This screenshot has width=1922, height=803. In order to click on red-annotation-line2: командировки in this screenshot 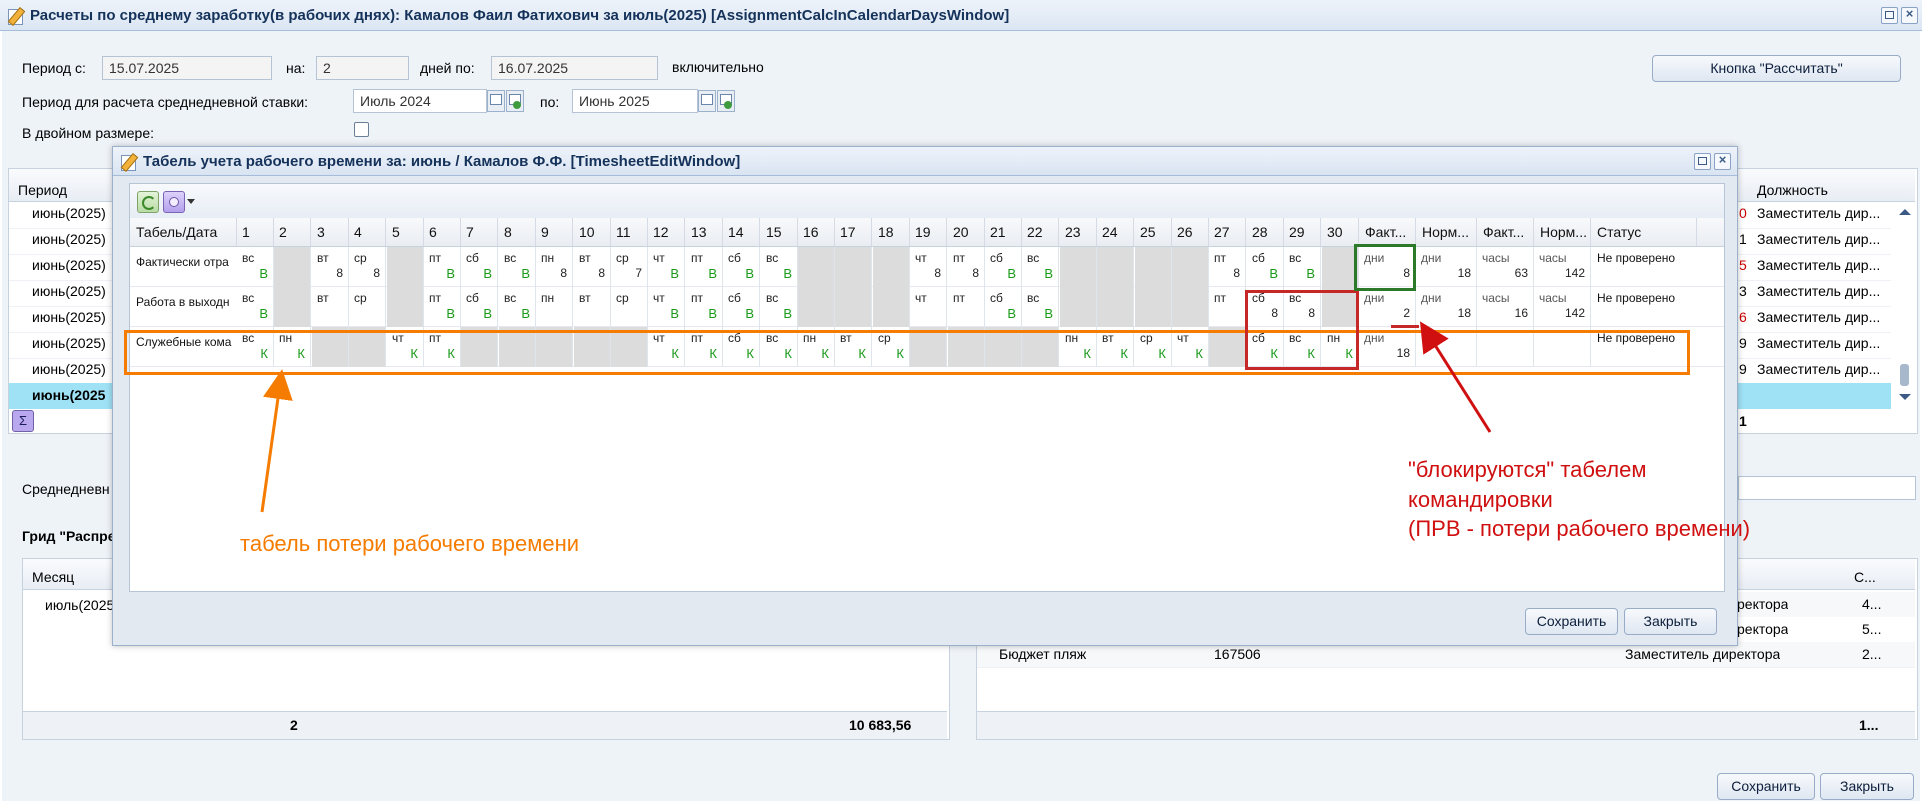, I will do `click(1480, 499)`.